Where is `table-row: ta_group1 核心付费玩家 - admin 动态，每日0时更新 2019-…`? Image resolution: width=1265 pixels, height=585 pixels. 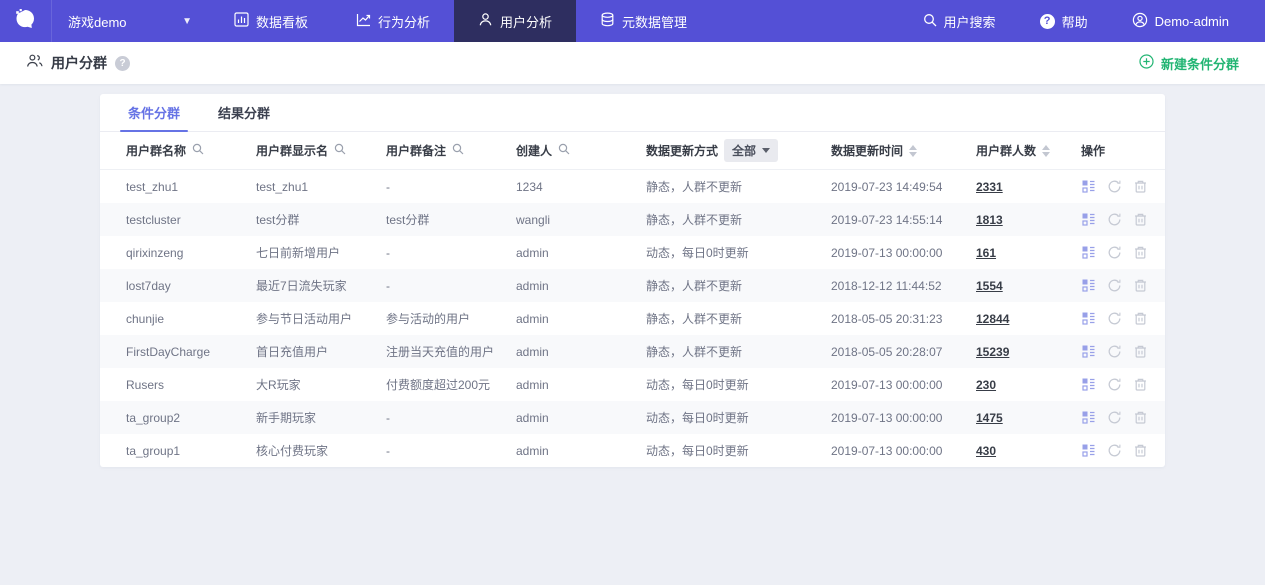 table-row: ta_group1 核心付费玩家 - admin 动态，每日0时更新 2019-… is located at coordinates (632, 450).